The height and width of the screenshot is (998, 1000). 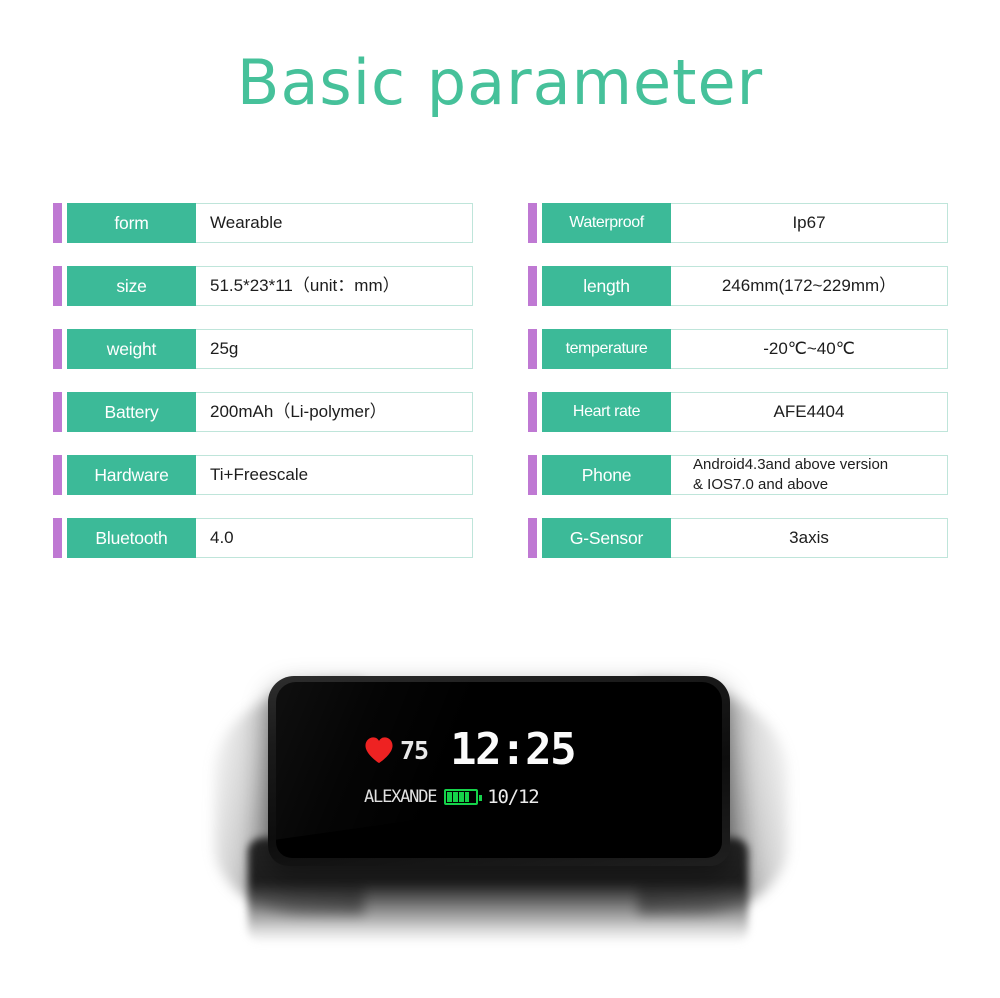 What do you see at coordinates (131, 475) in the screenshot?
I see `spec-label: Hardware` at bounding box center [131, 475].